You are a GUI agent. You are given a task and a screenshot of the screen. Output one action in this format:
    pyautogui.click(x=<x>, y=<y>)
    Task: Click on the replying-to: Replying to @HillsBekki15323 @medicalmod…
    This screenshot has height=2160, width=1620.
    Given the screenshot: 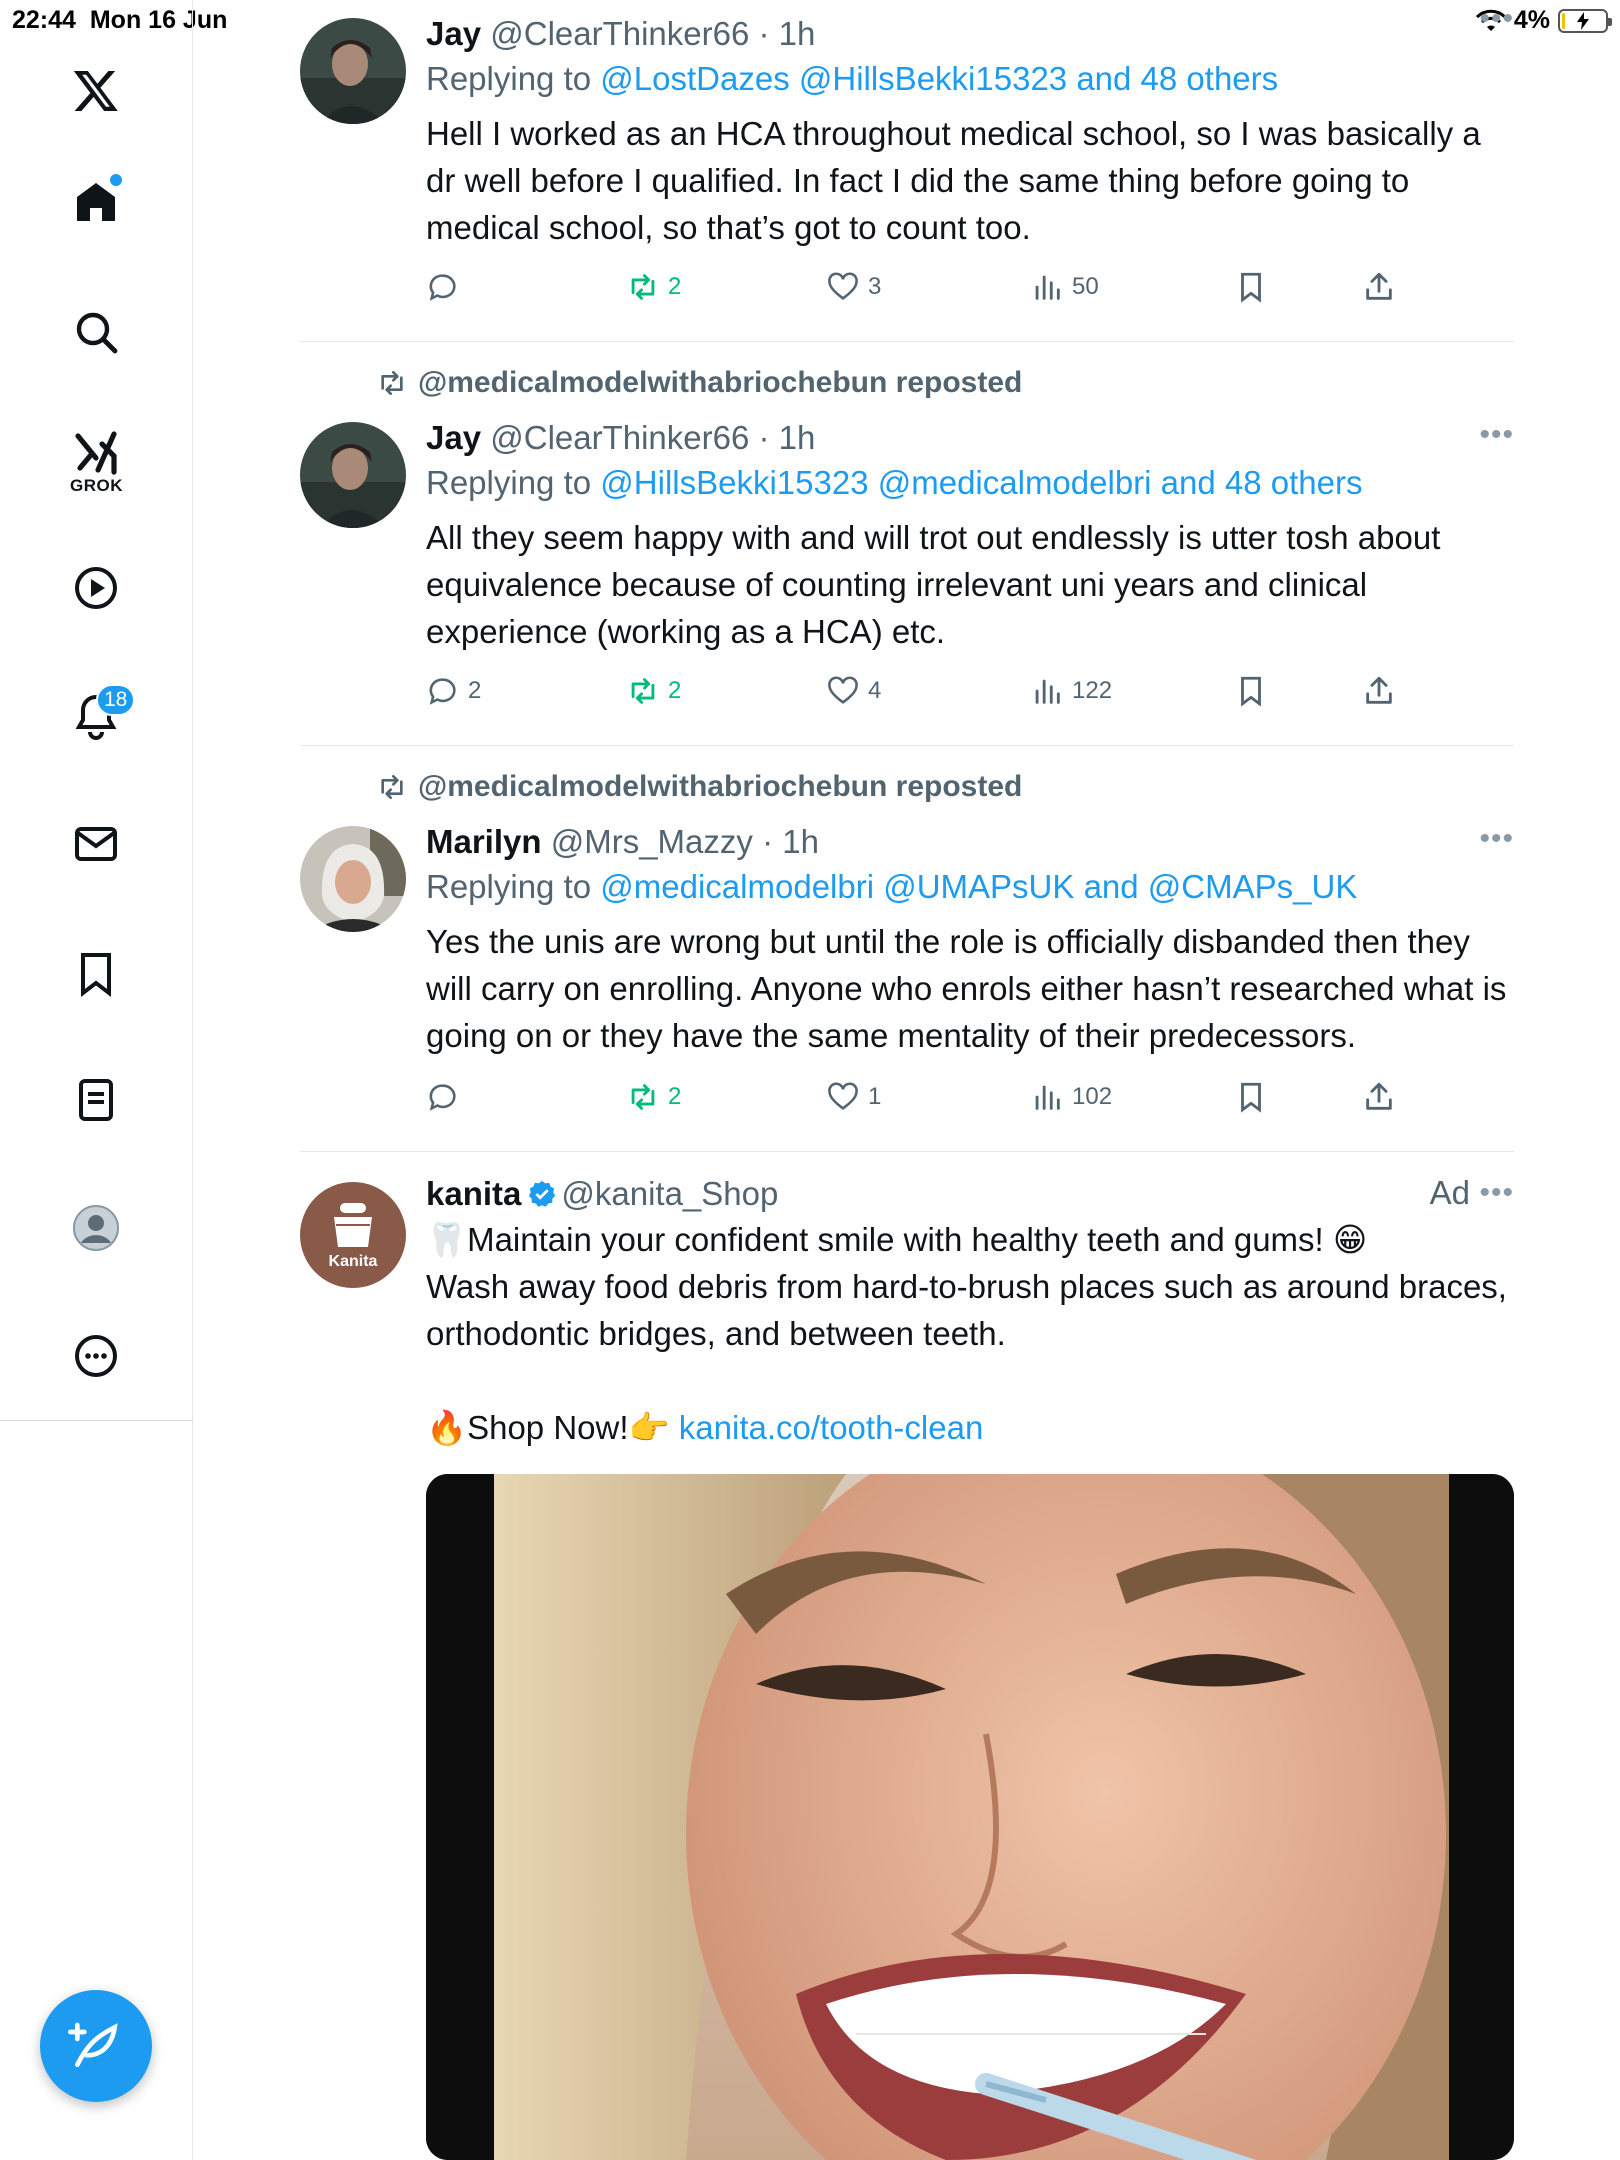 What is the action you would take?
    pyautogui.click(x=894, y=482)
    